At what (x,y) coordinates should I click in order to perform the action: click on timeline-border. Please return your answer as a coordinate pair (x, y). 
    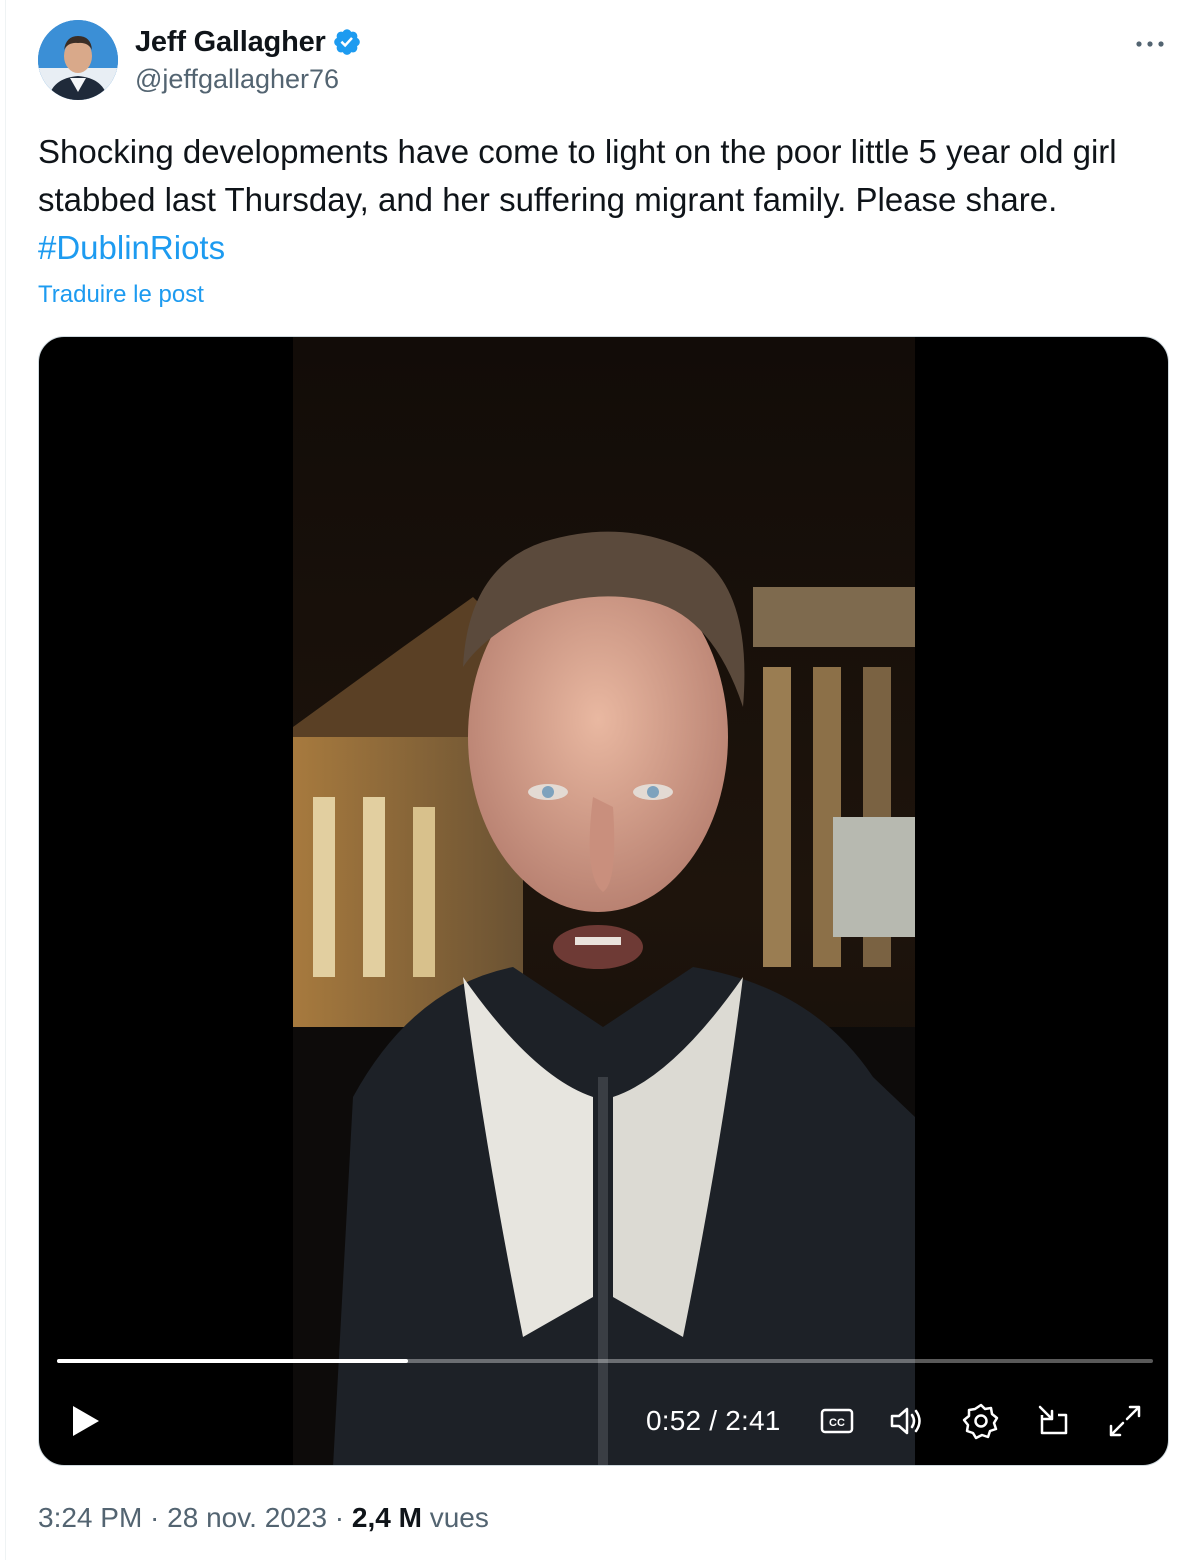
    Looking at the image, I should click on (3, 780).